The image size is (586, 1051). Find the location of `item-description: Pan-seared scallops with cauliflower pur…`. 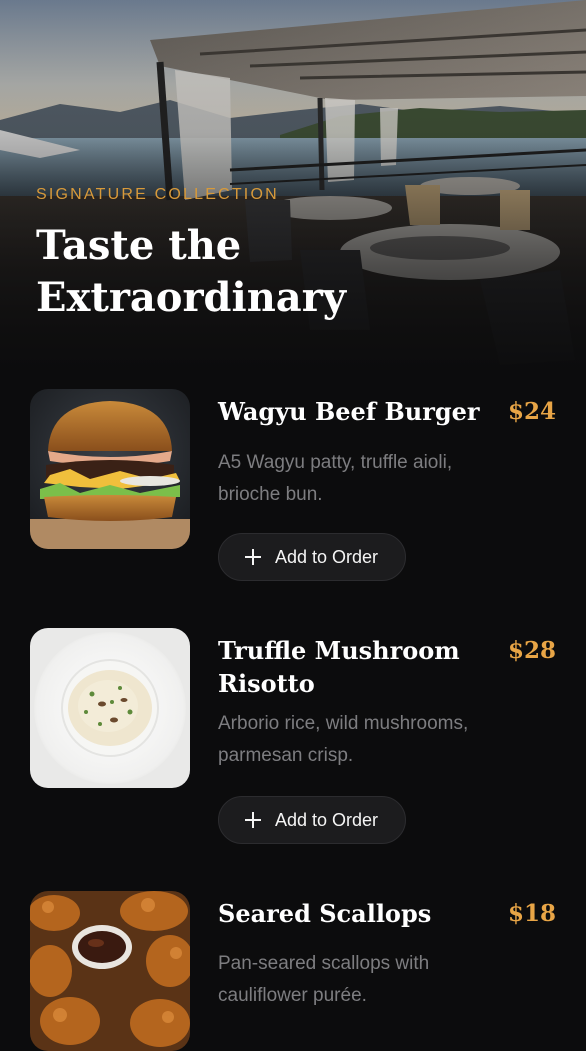

item-description: Pan-seared scallops with cauliflower pur… is located at coordinates (324, 979).